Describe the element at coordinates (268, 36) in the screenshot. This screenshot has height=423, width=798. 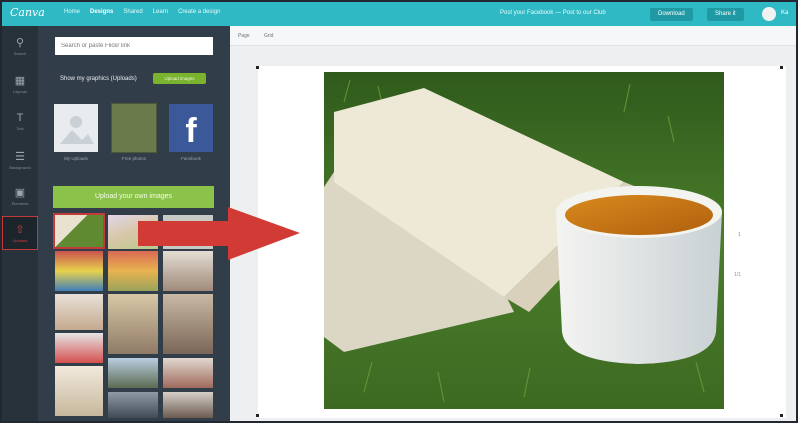
I see `grid-label: Grid` at that location.